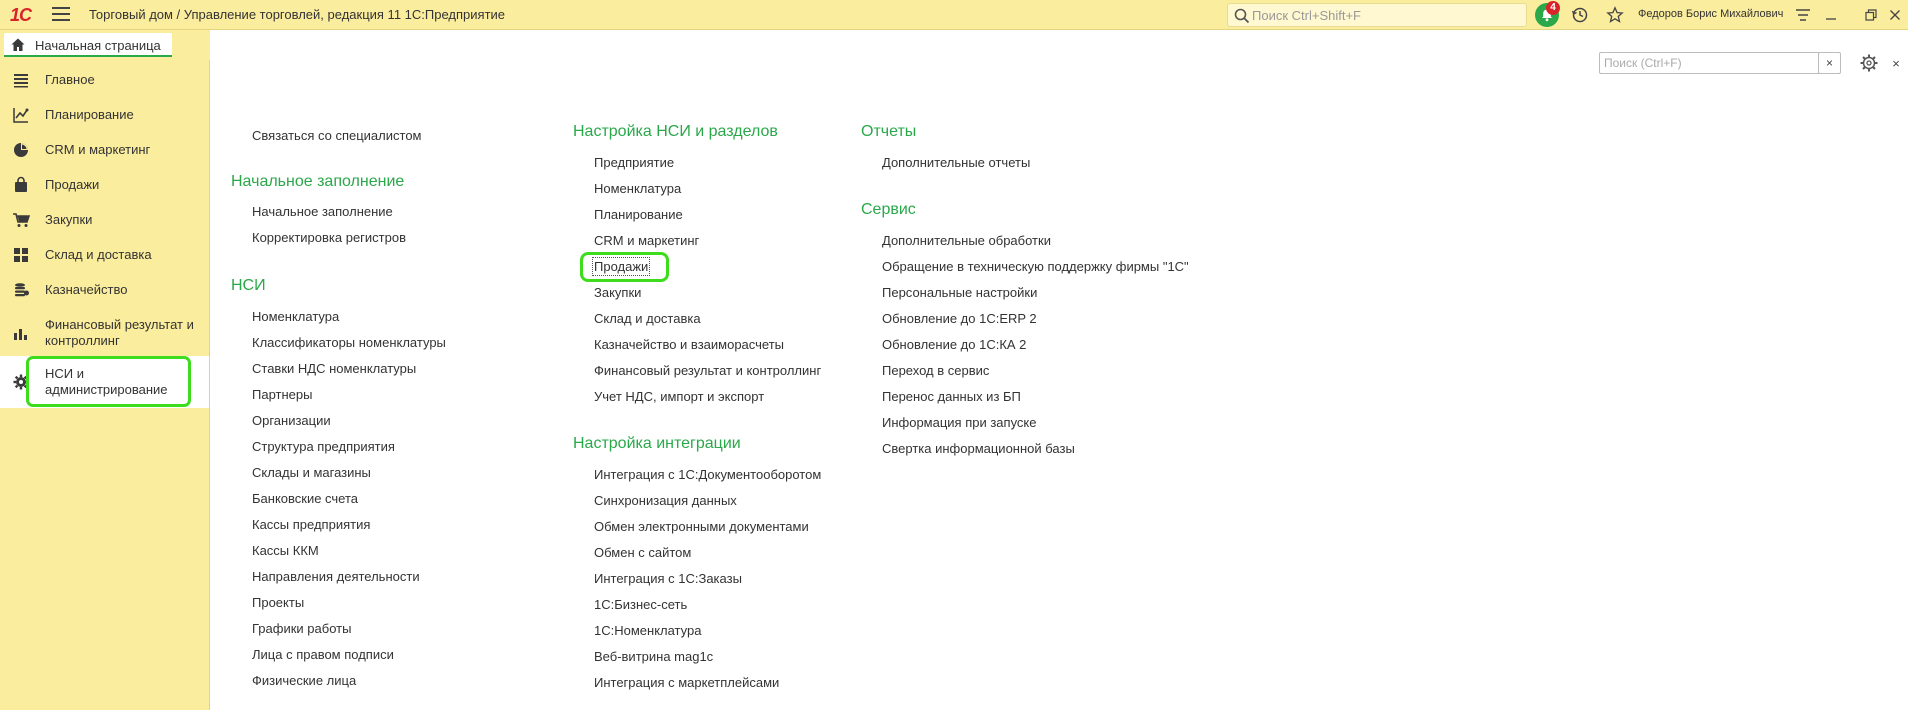  Describe the element at coordinates (69, 219) in the screenshot. I see `sidebar-item-label: Закупки` at that location.